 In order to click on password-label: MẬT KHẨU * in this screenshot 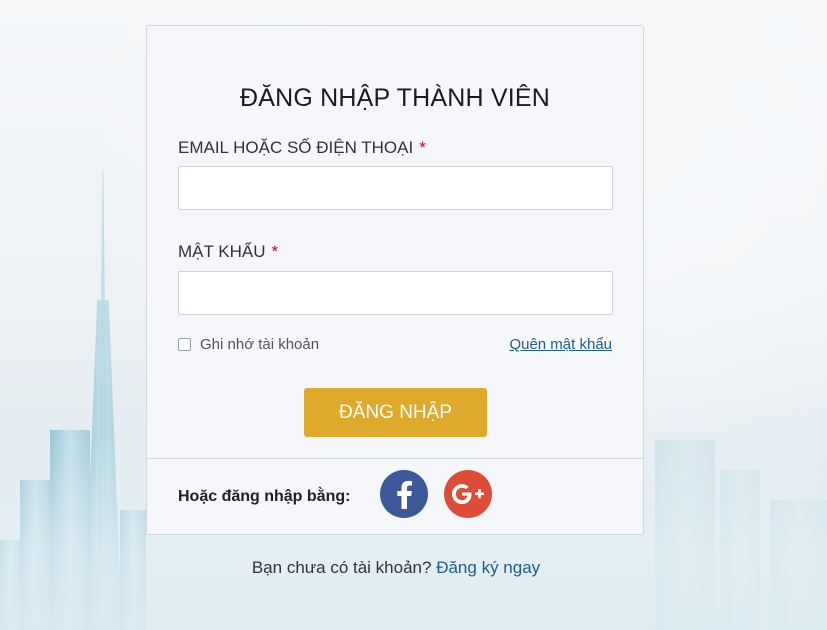, I will do `click(228, 252)`.